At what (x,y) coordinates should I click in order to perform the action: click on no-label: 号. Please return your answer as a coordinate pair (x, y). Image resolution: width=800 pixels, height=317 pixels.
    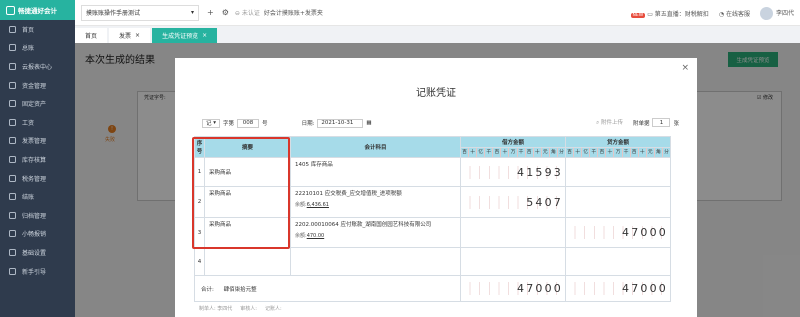
    Looking at the image, I should click on (265, 124).